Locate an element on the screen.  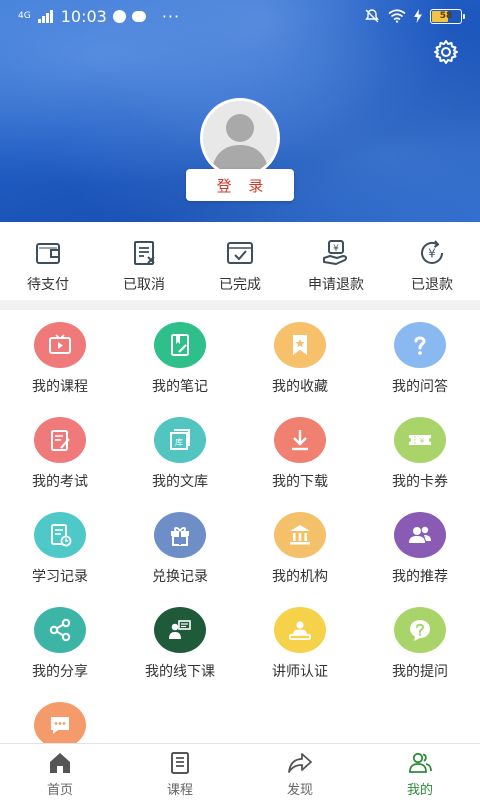
nav-courses: 课程 is located at coordinates (180, 772).